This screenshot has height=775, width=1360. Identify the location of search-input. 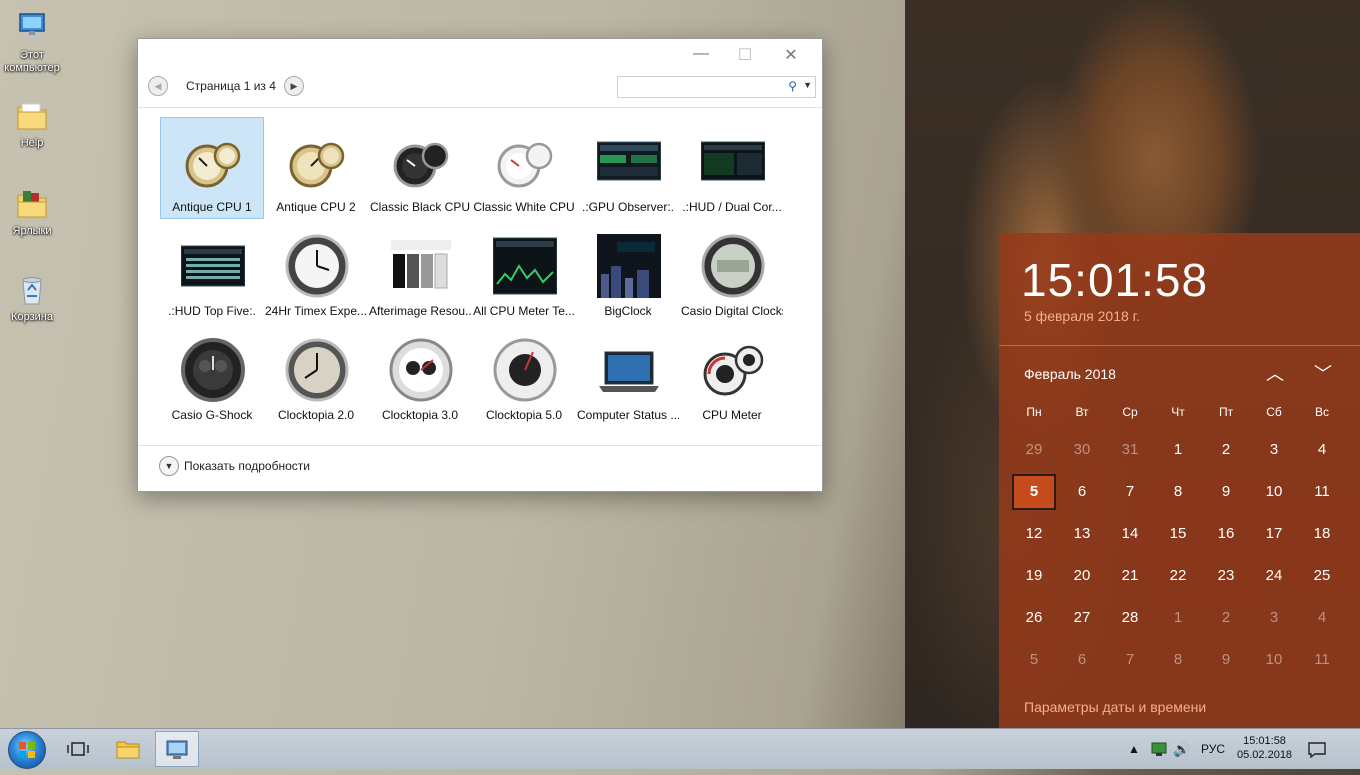
(702, 86).